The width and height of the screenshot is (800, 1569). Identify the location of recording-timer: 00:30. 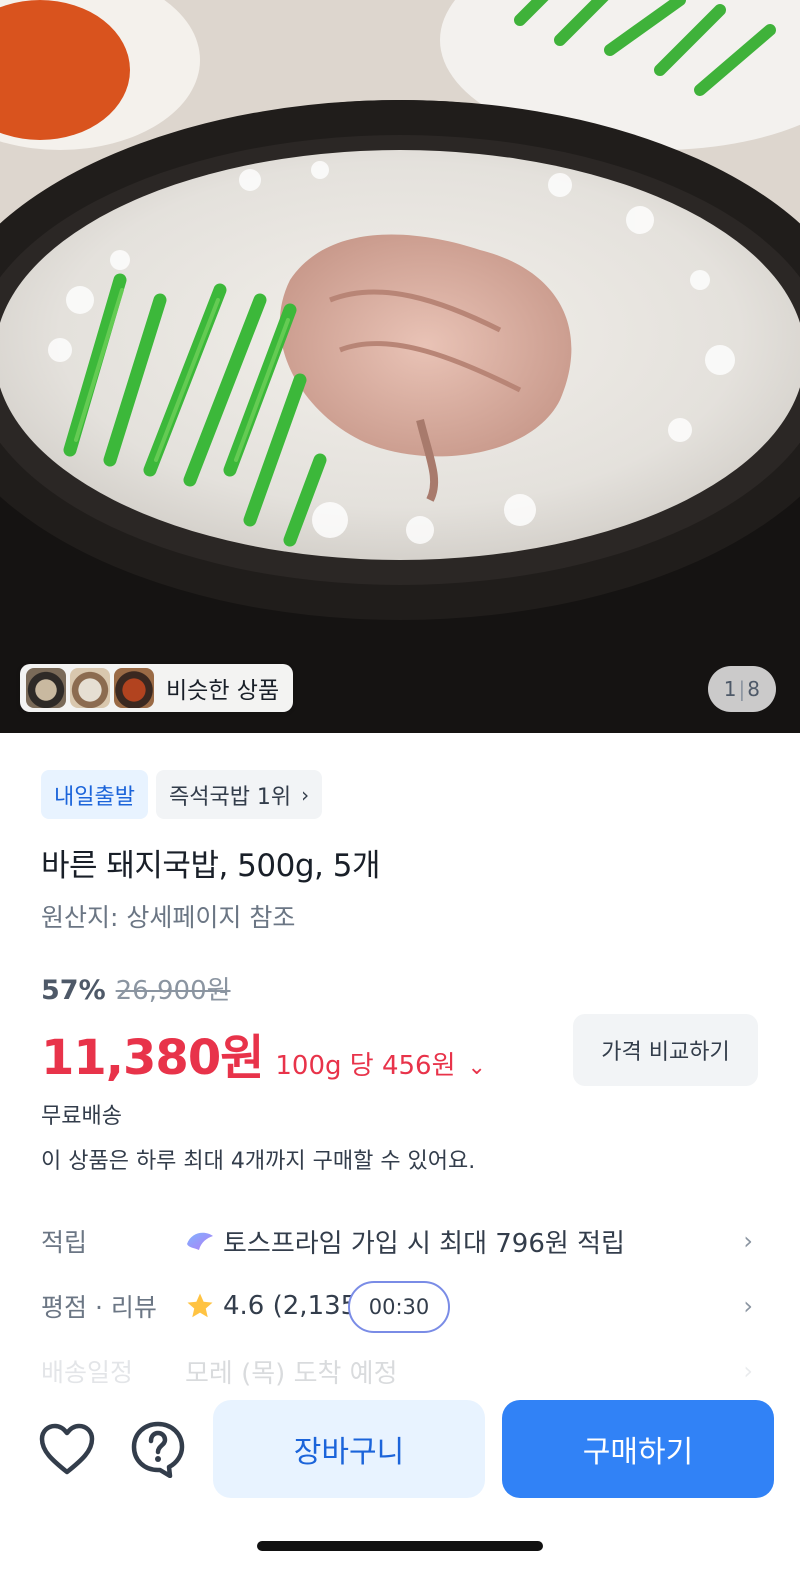
(399, 1307).